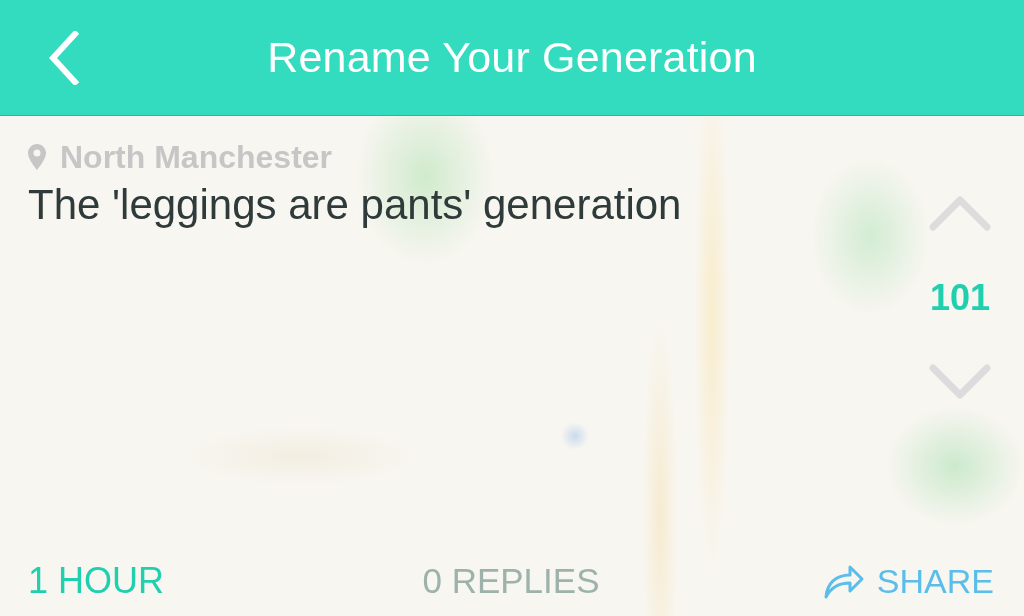  I want to click on up-chevron-icon, so click(960, 213).